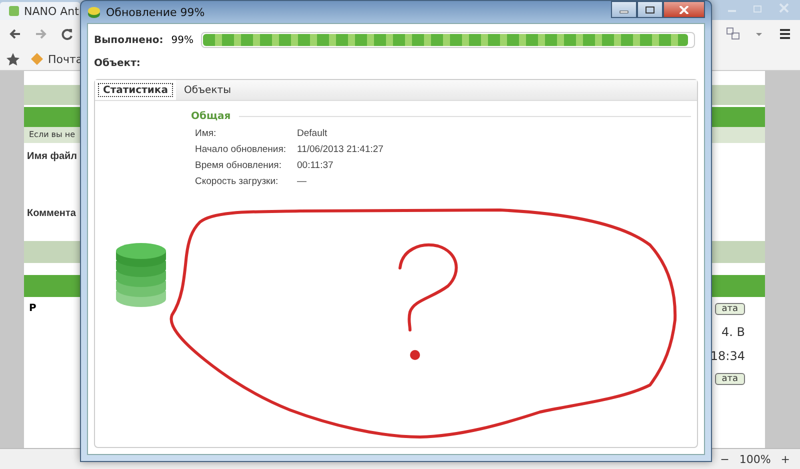 The width and height of the screenshot is (800, 469). What do you see at coordinates (32, 309) in the screenshot?
I see `column-header: Р` at bounding box center [32, 309].